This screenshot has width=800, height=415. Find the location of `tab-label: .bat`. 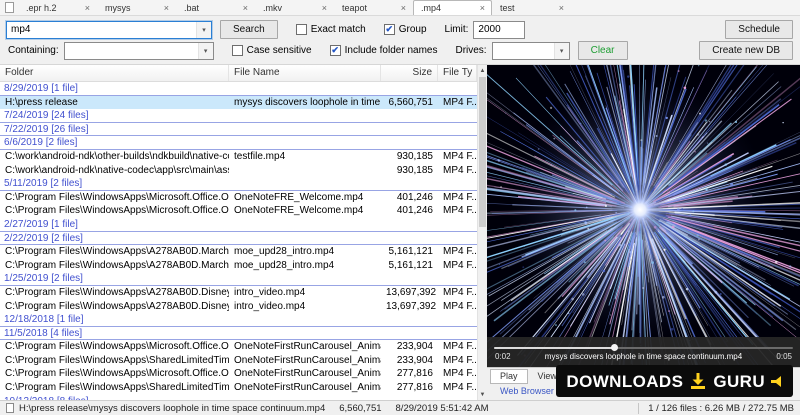

tab-label: .bat is located at coordinates (192, 7).